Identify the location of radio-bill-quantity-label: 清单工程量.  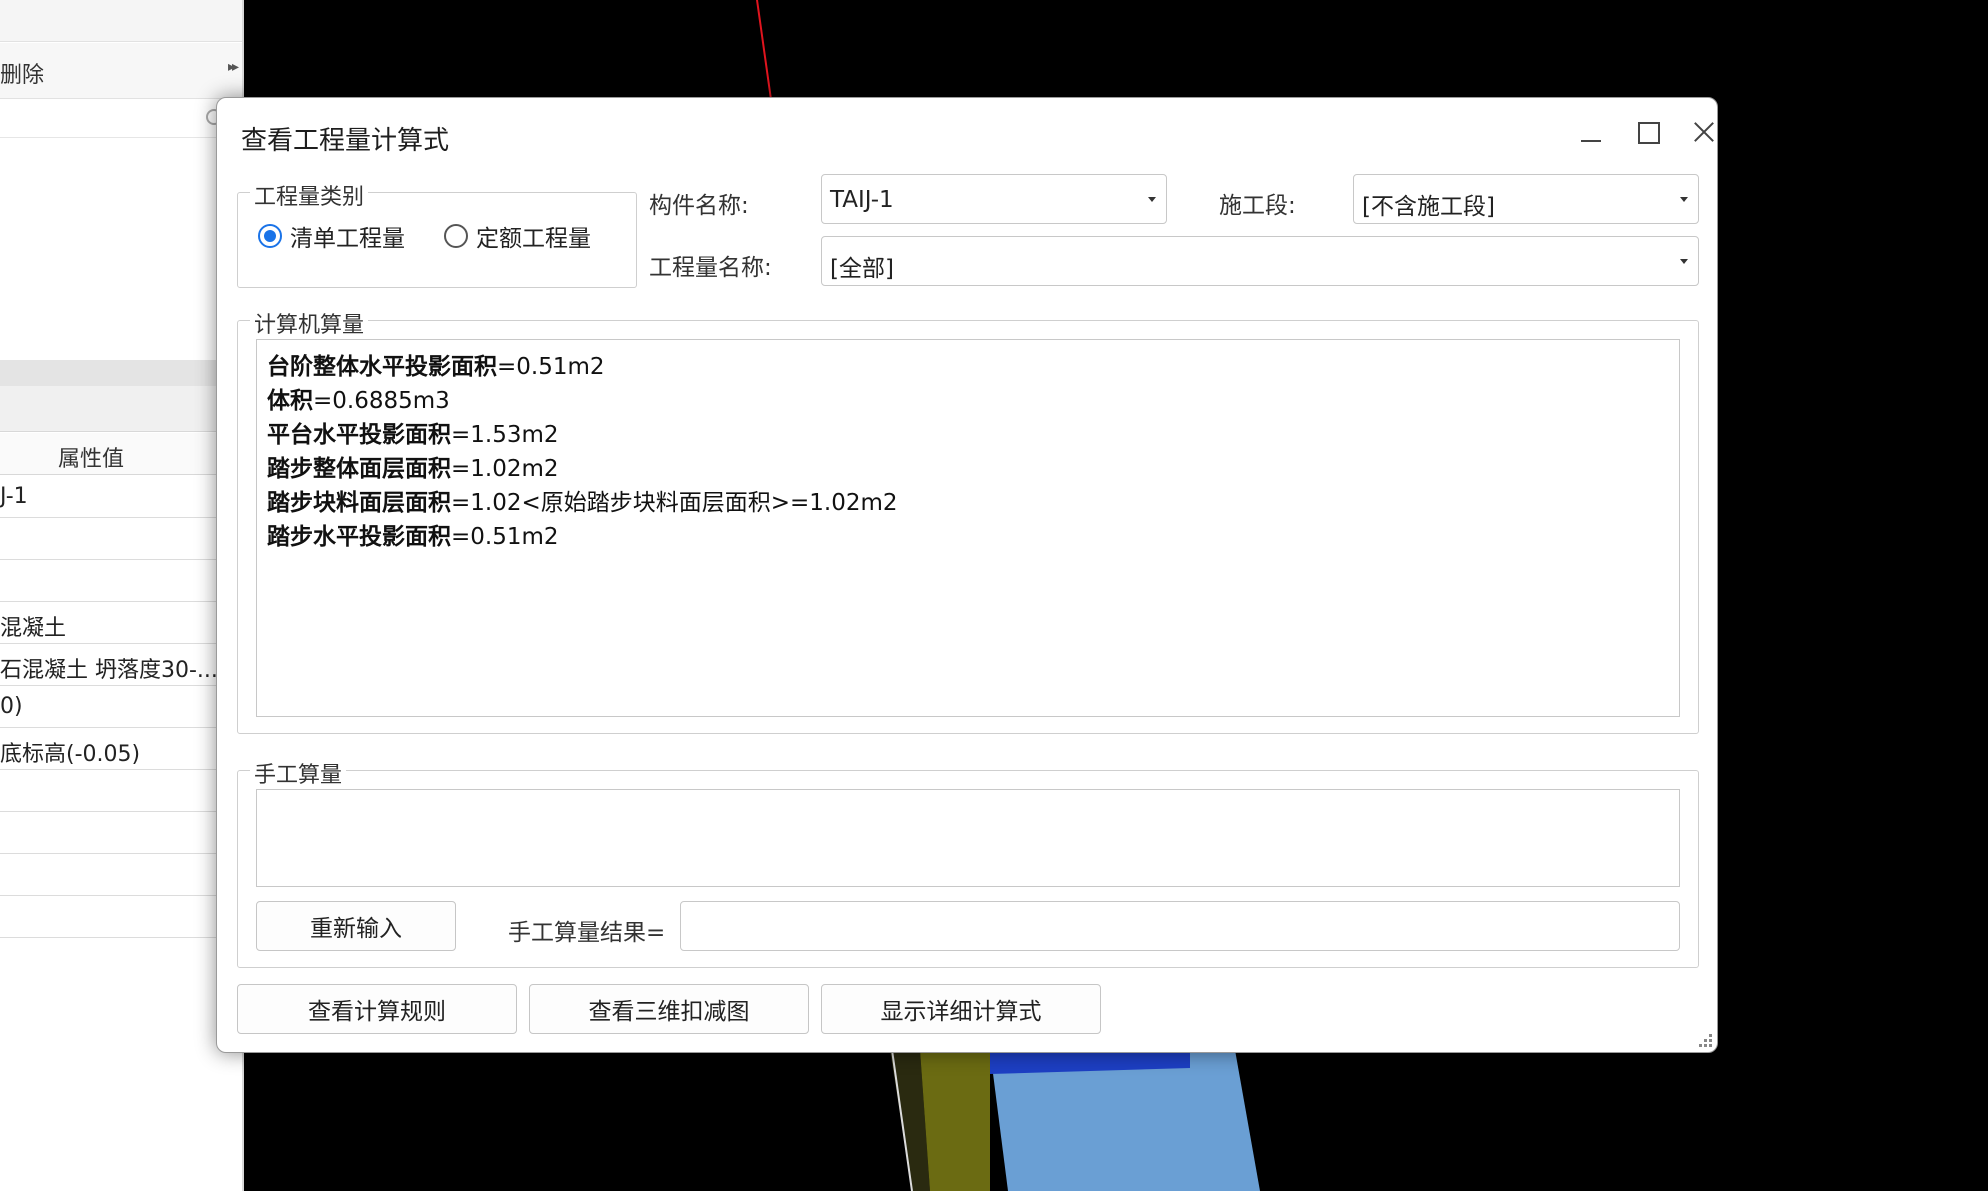
(347, 239).